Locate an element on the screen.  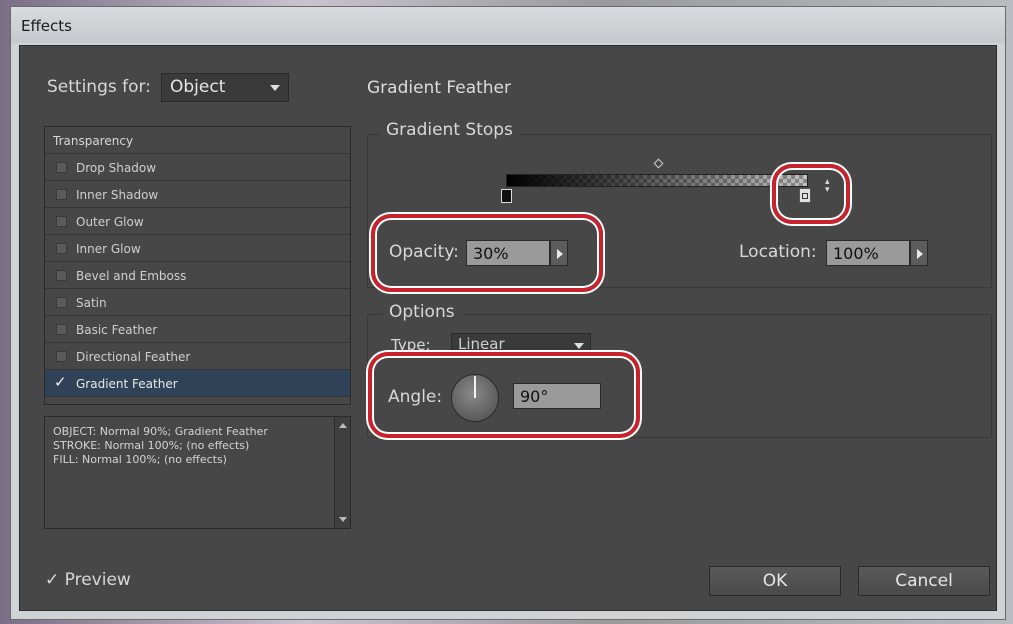
opacity-input: 30% is located at coordinates (508, 253).